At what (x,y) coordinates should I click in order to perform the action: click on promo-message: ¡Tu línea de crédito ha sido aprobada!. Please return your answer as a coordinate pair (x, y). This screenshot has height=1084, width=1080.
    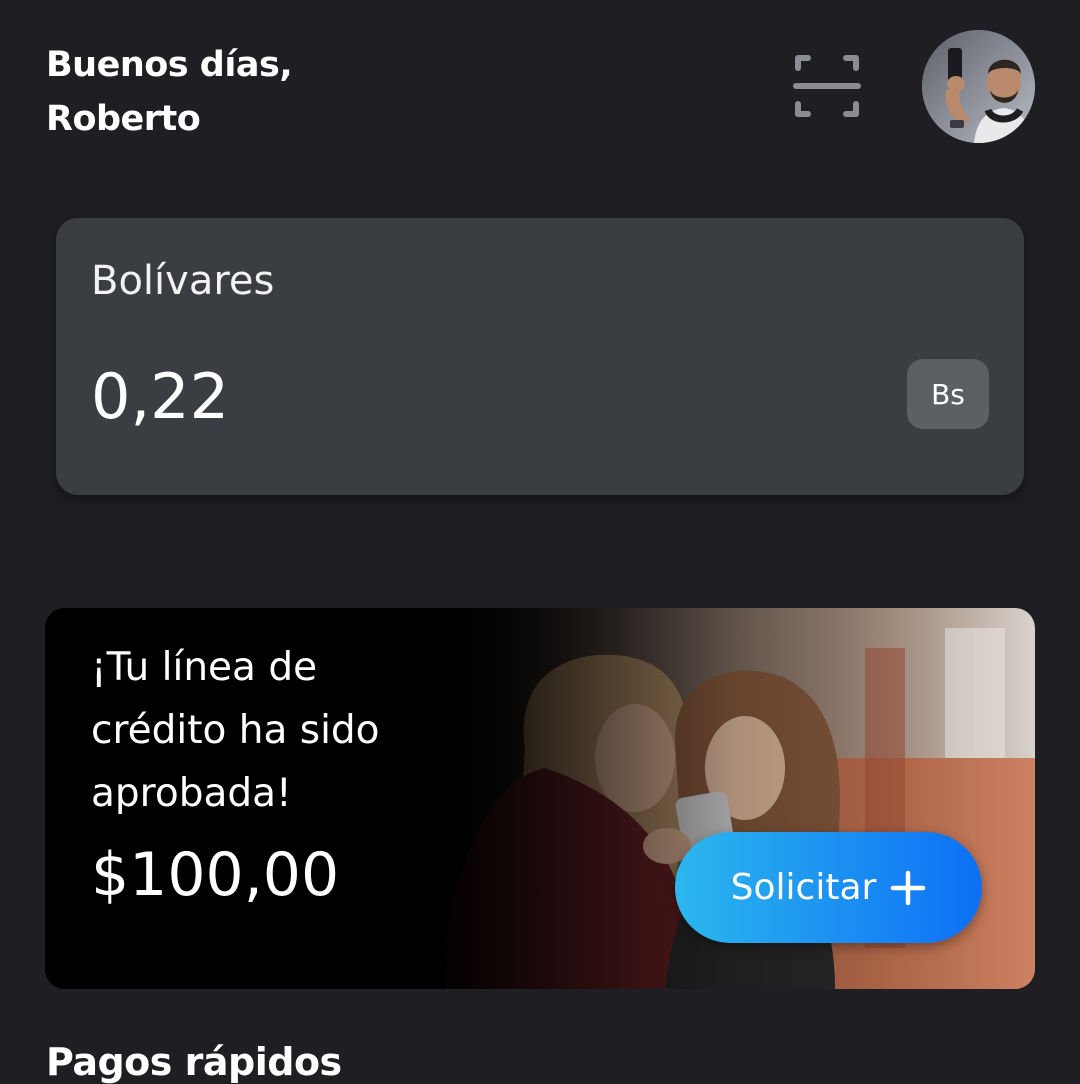
    Looking at the image, I should click on (301, 730).